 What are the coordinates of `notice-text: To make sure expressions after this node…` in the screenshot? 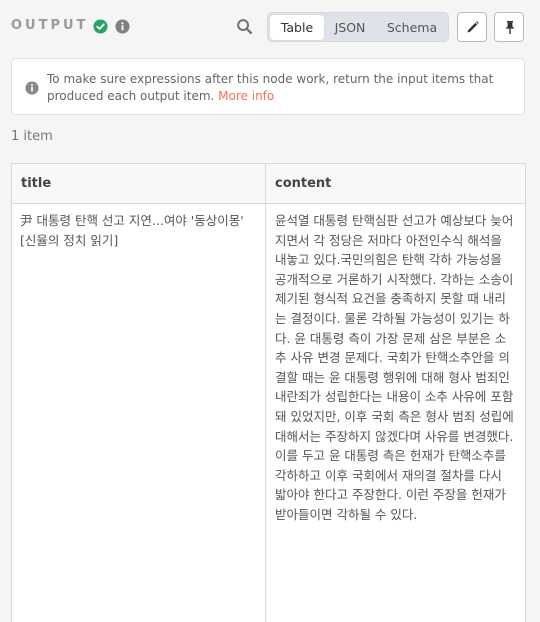 It's located at (278, 88).